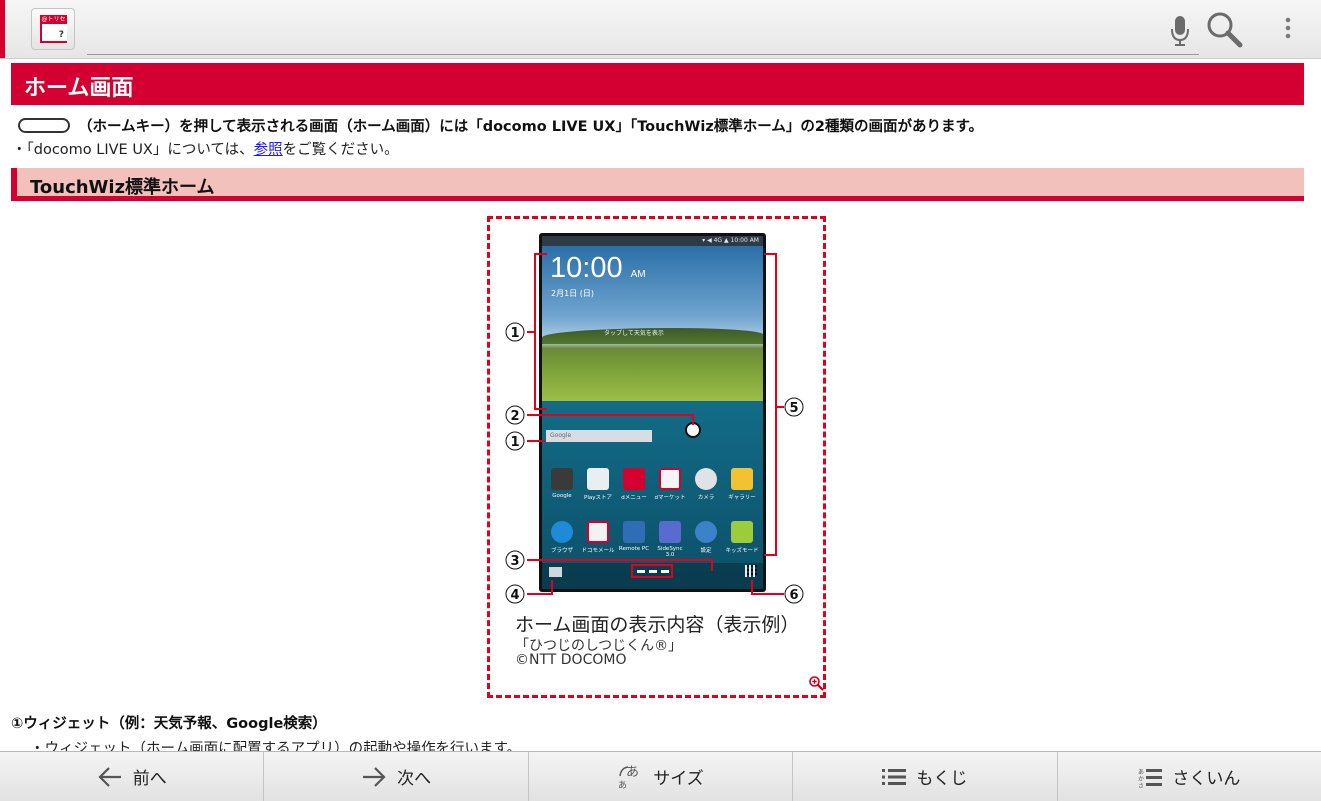 The image size is (1321, 801). Describe the element at coordinates (109, 776) in the screenshot. I see `arrow-left-icon` at that location.